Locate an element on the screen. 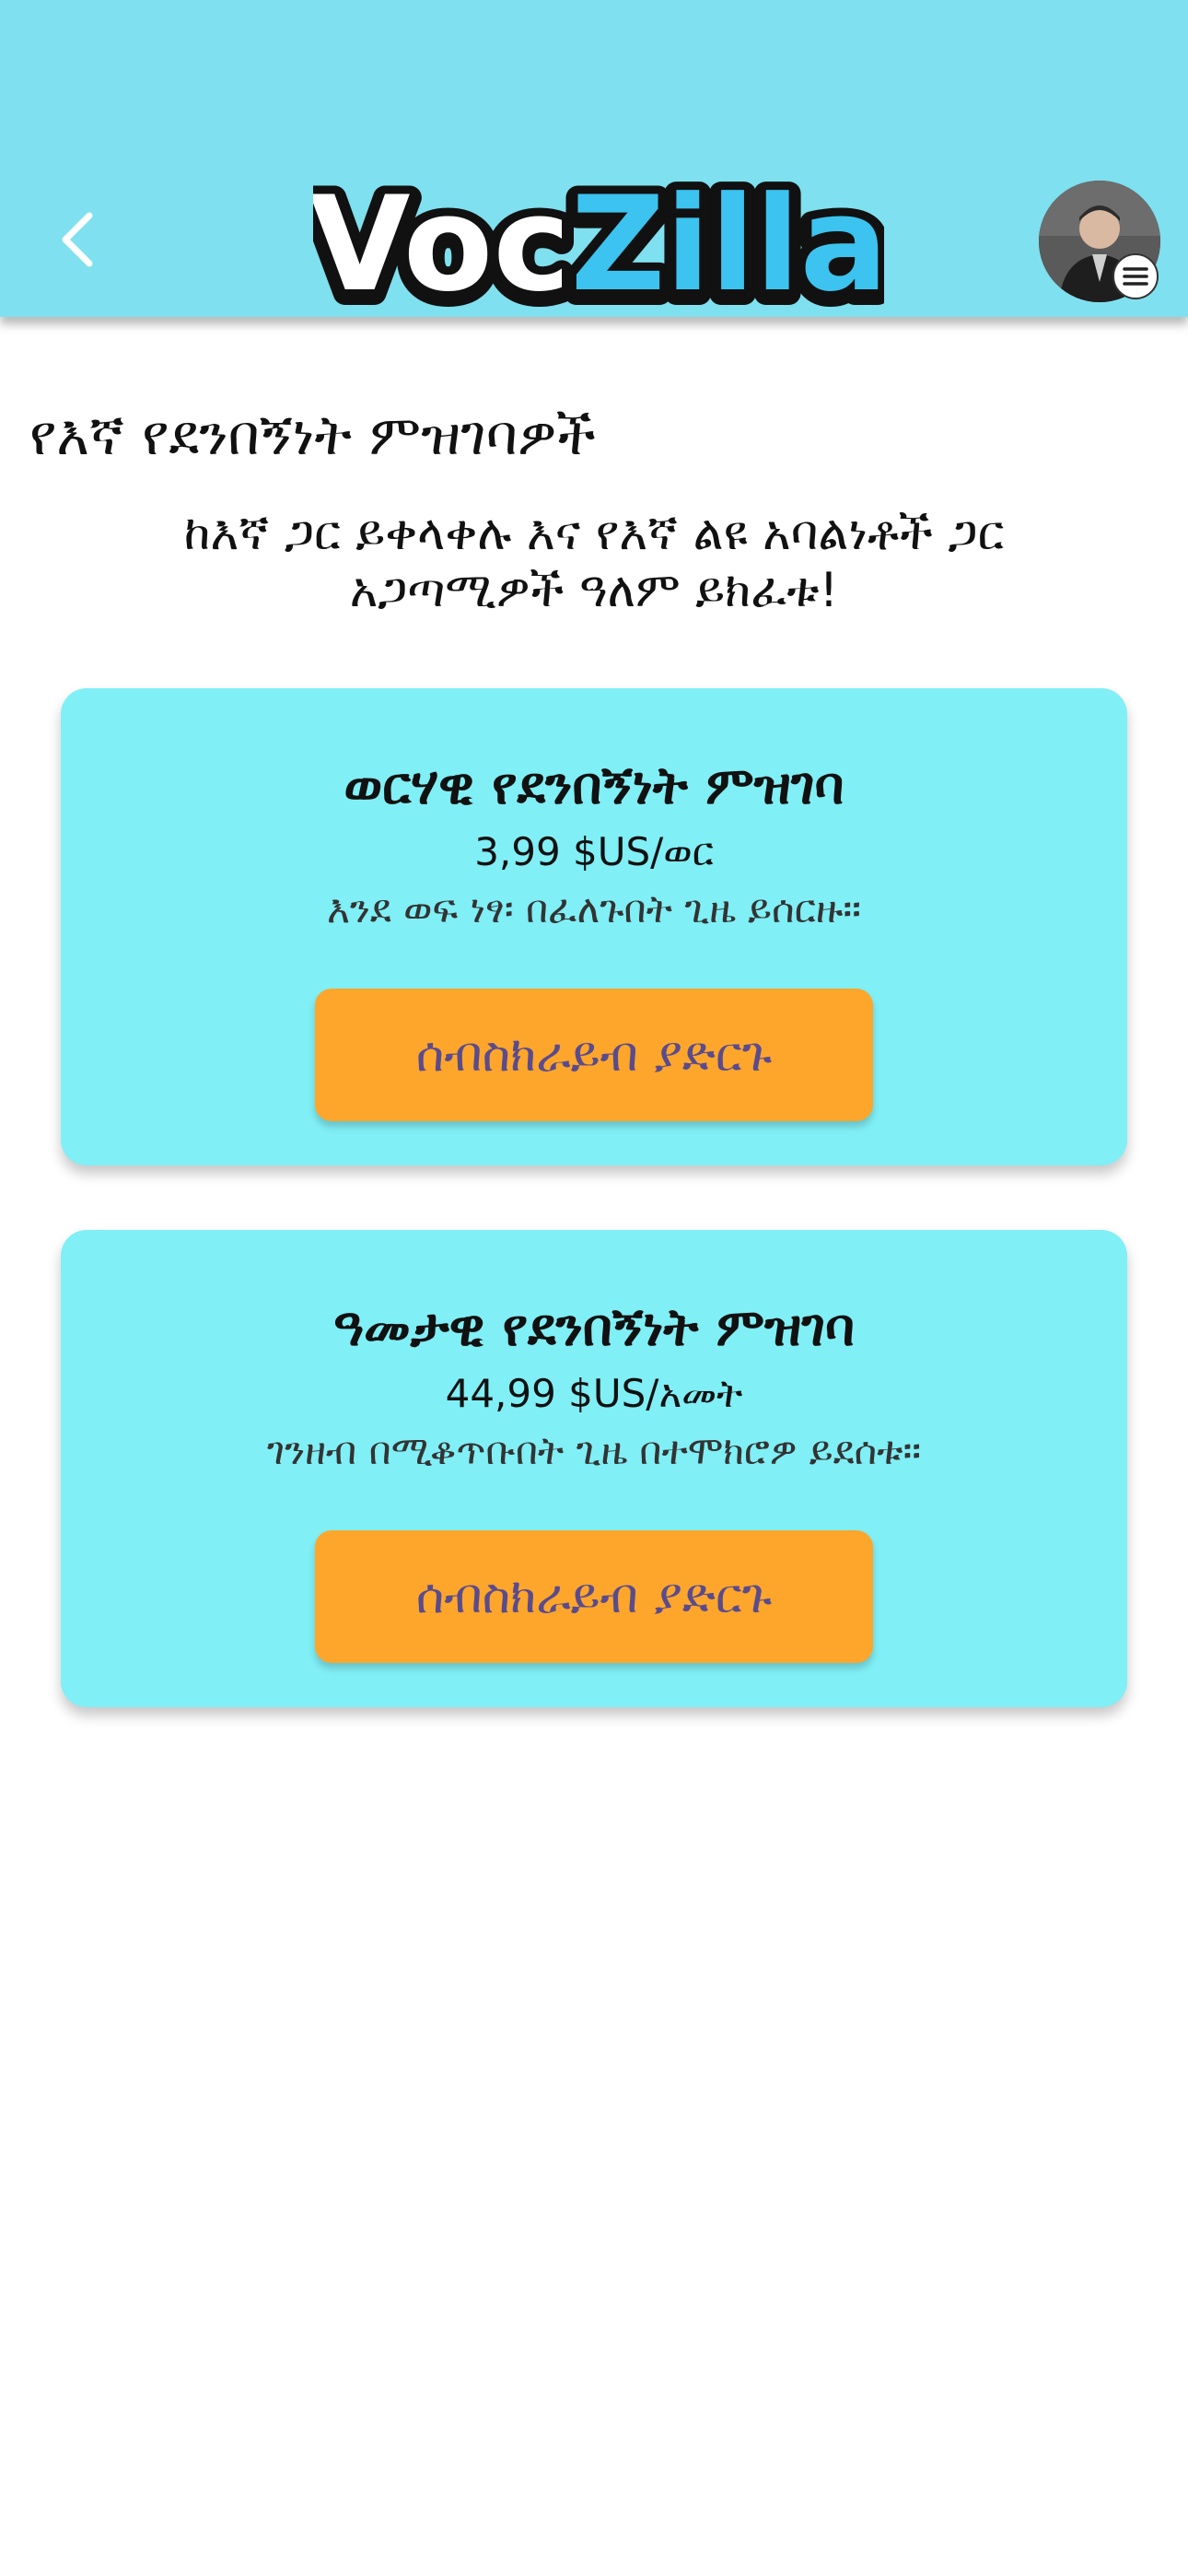 This screenshot has height=2576, width=1188. logo-part-voc: Voc is located at coordinates (442, 244).